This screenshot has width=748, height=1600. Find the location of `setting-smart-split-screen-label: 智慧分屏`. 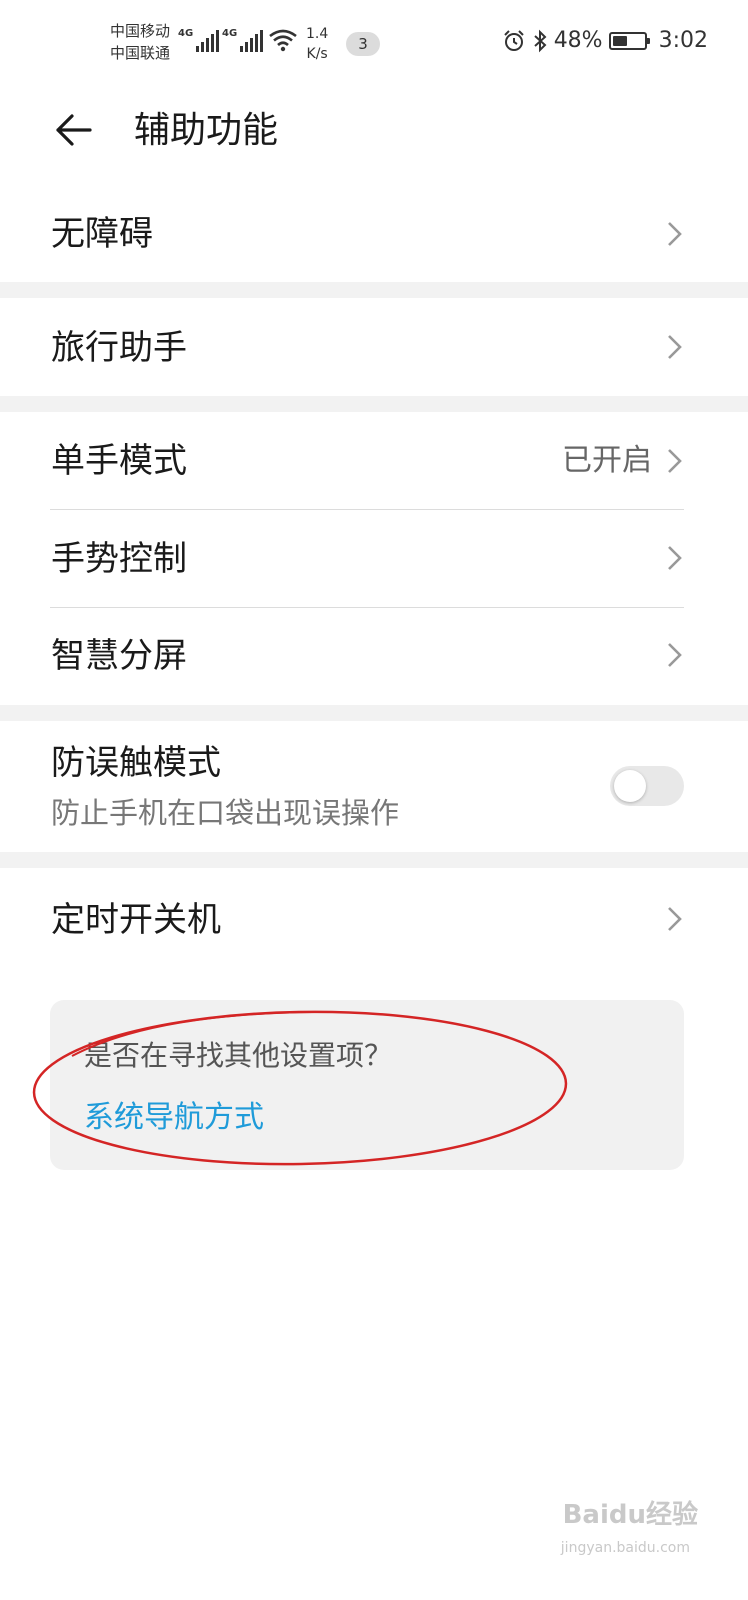

setting-smart-split-screen-label: 智慧分屏 is located at coordinates (119, 656).